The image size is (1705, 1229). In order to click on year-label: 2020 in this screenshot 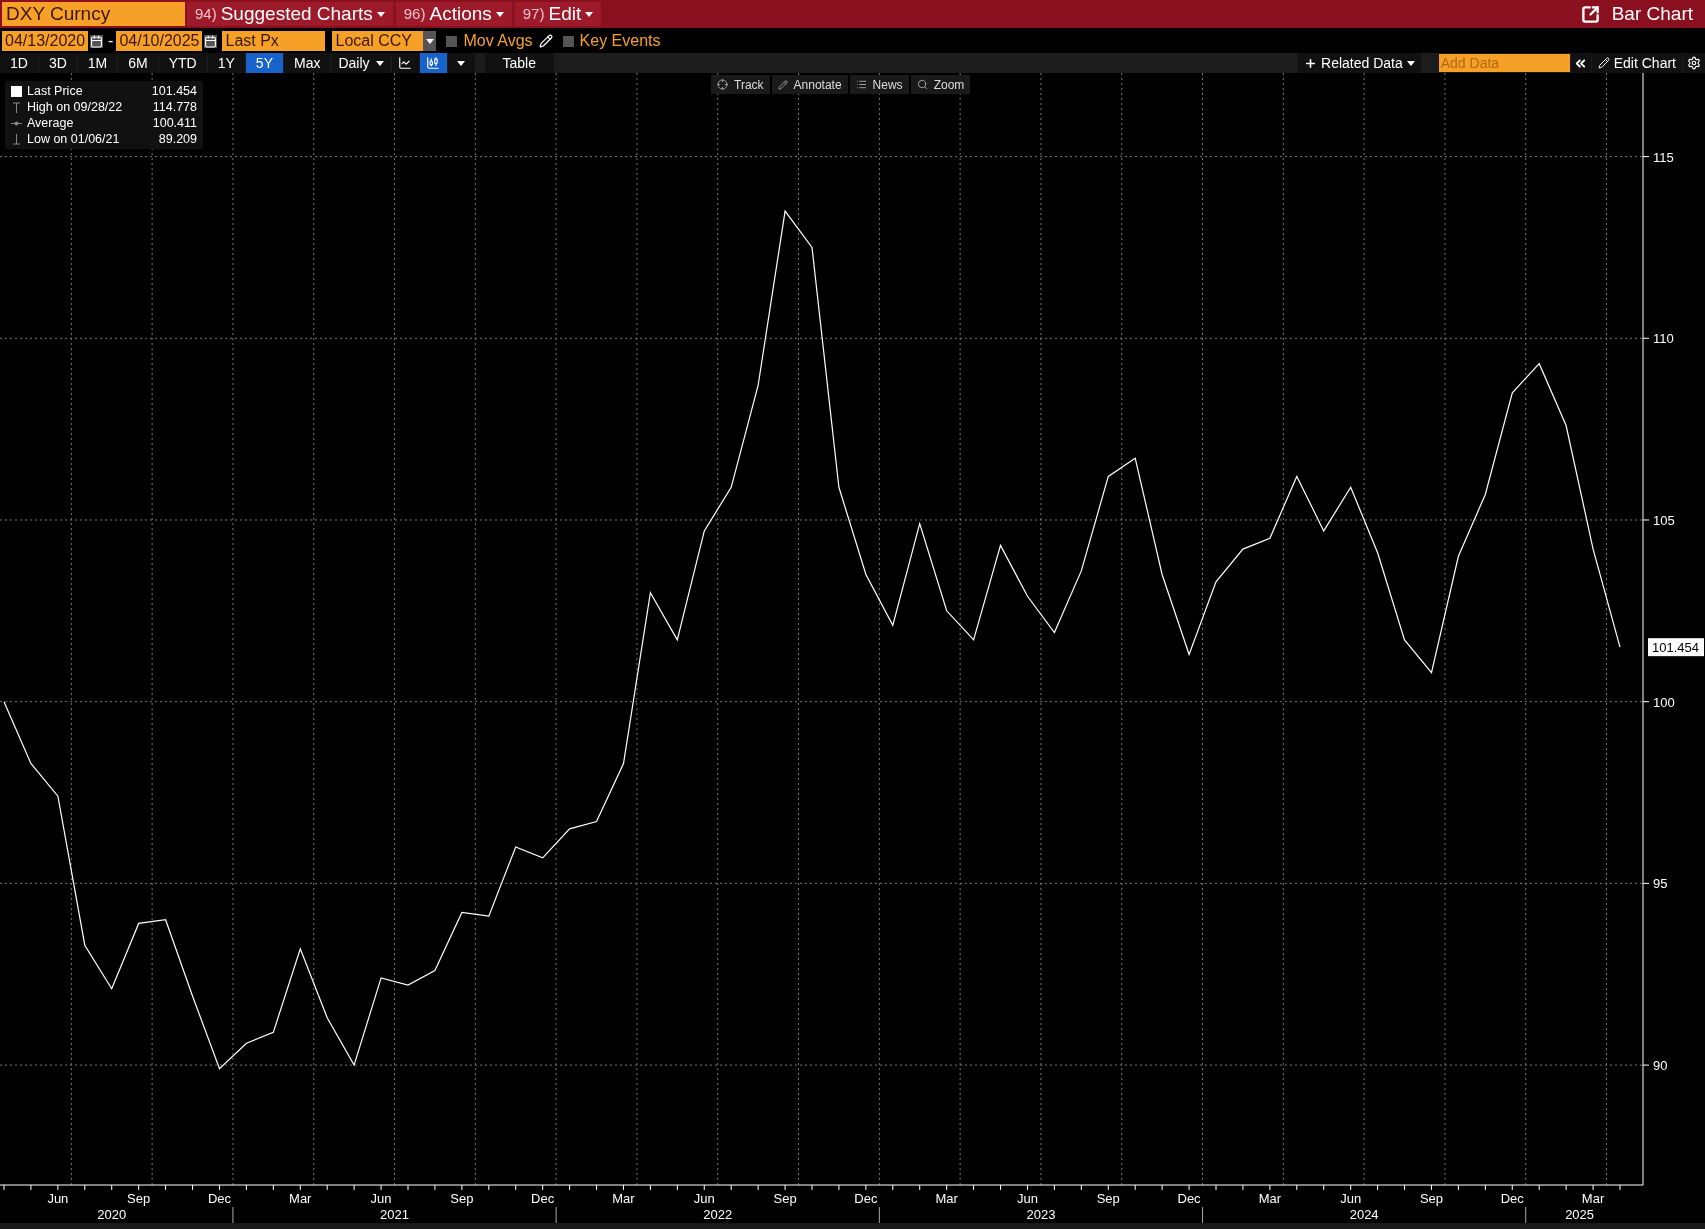, I will do `click(112, 1214)`.